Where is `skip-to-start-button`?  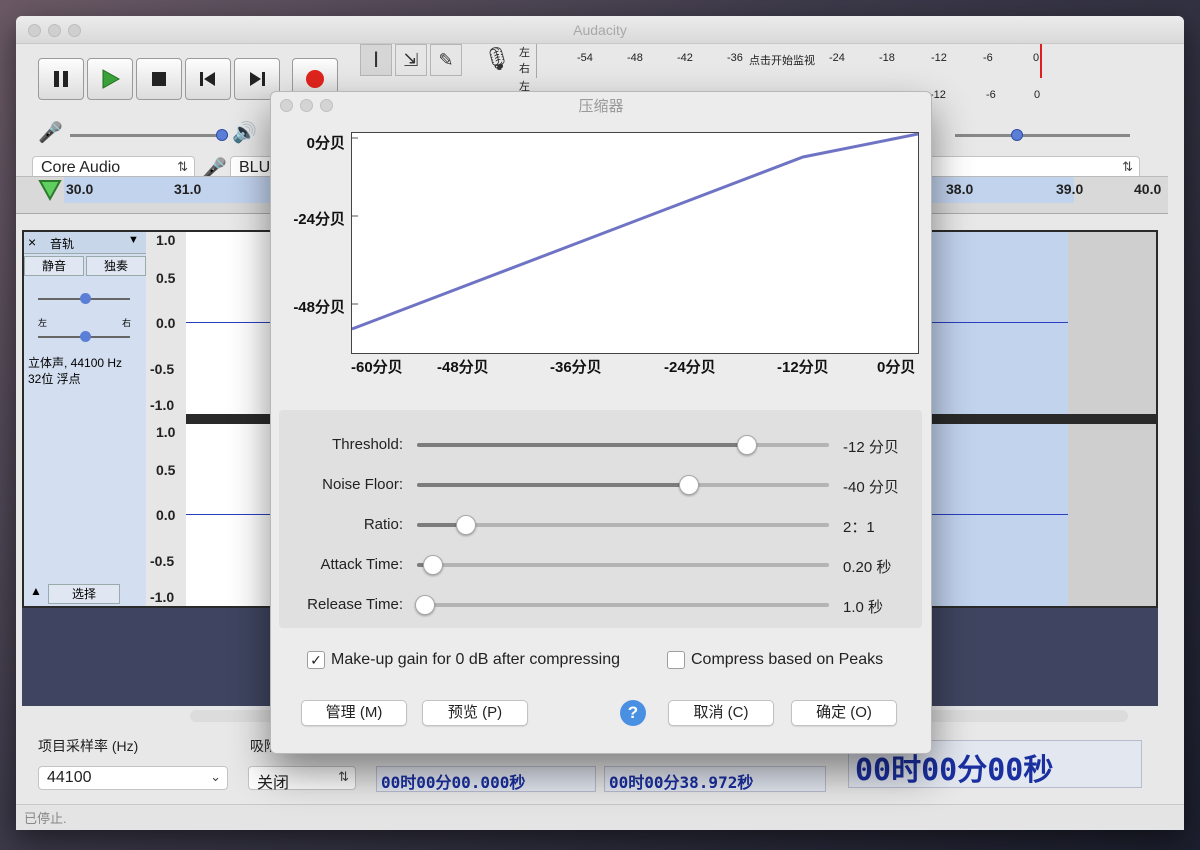 skip-to-start-button is located at coordinates (208, 79).